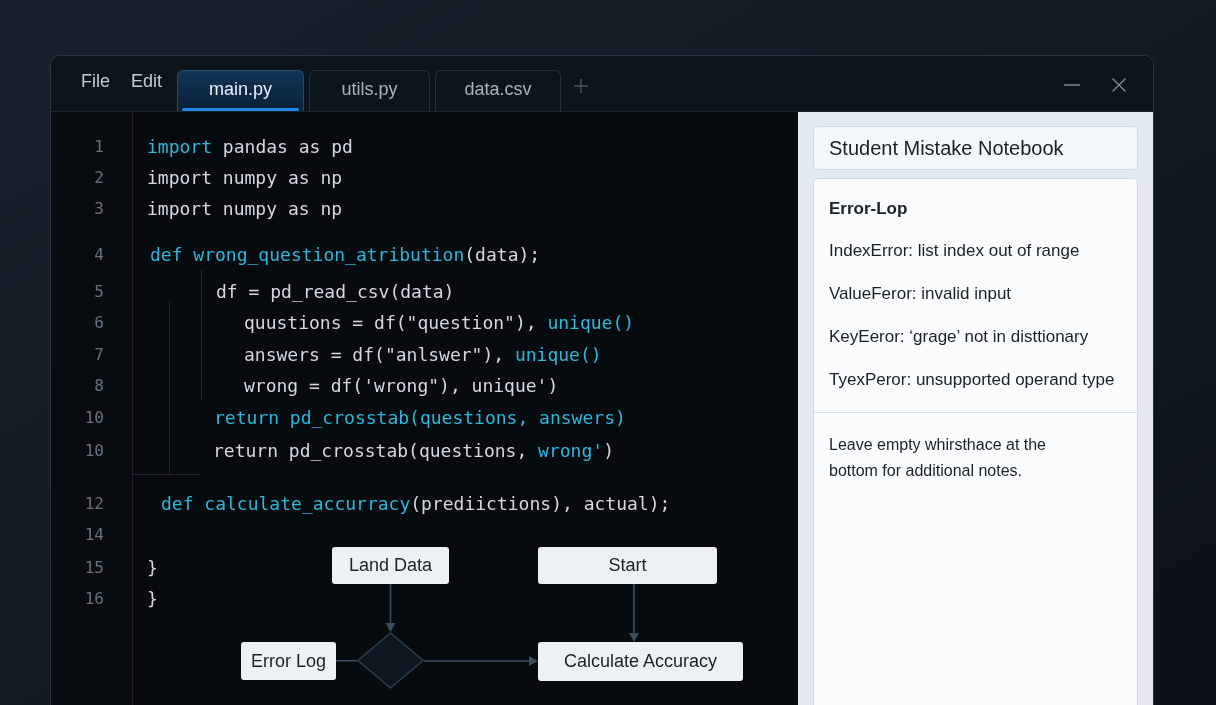 The width and height of the screenshot is (1216, 705). Describe the element at coordinates (99, 177) in the screenshot. I see `line-number: 2` at that location.